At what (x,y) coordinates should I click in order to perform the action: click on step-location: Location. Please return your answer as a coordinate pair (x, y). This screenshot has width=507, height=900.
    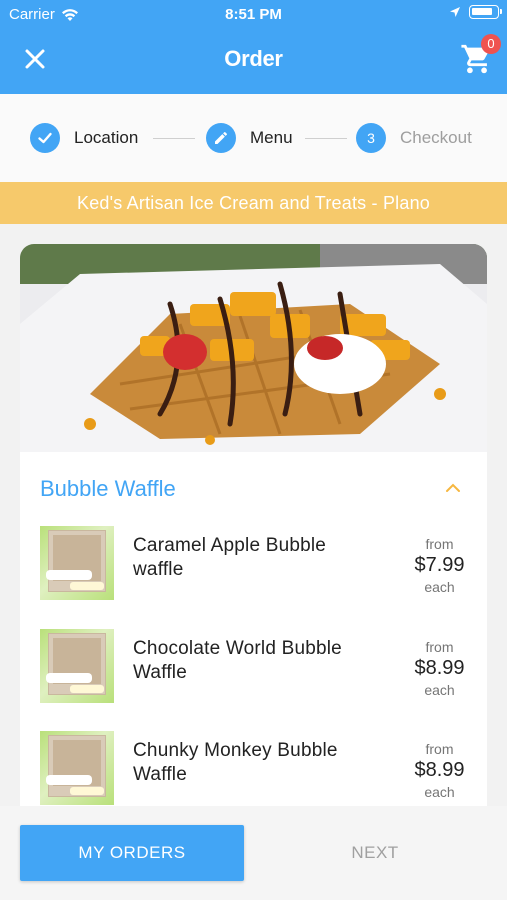
    Looking at the image, I should click on (84, 138).